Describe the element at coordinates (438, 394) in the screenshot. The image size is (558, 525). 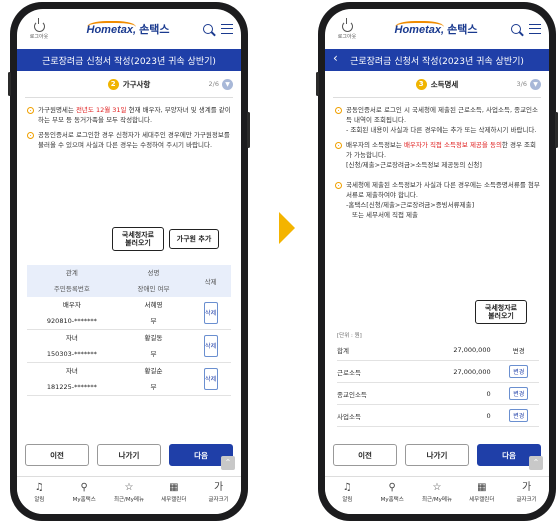
I see `table-row: 종교인소득 0 변경` at that location.